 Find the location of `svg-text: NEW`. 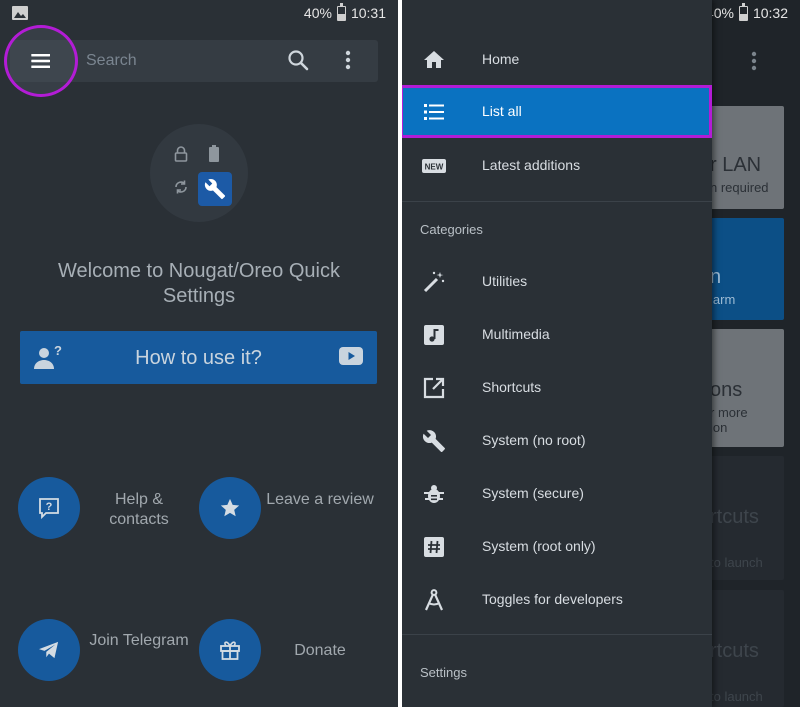

svg-text: NEW is located at coordinates (434, 167).